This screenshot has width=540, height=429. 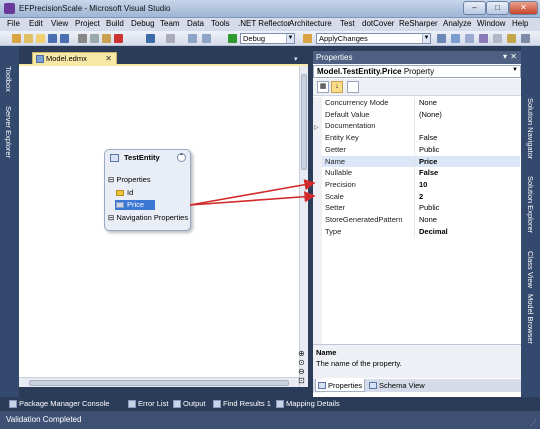 What do you see at coordinates (252, 198) in the screenshot?
I see `arrow-to-scale` at bounding box center [252, 198].